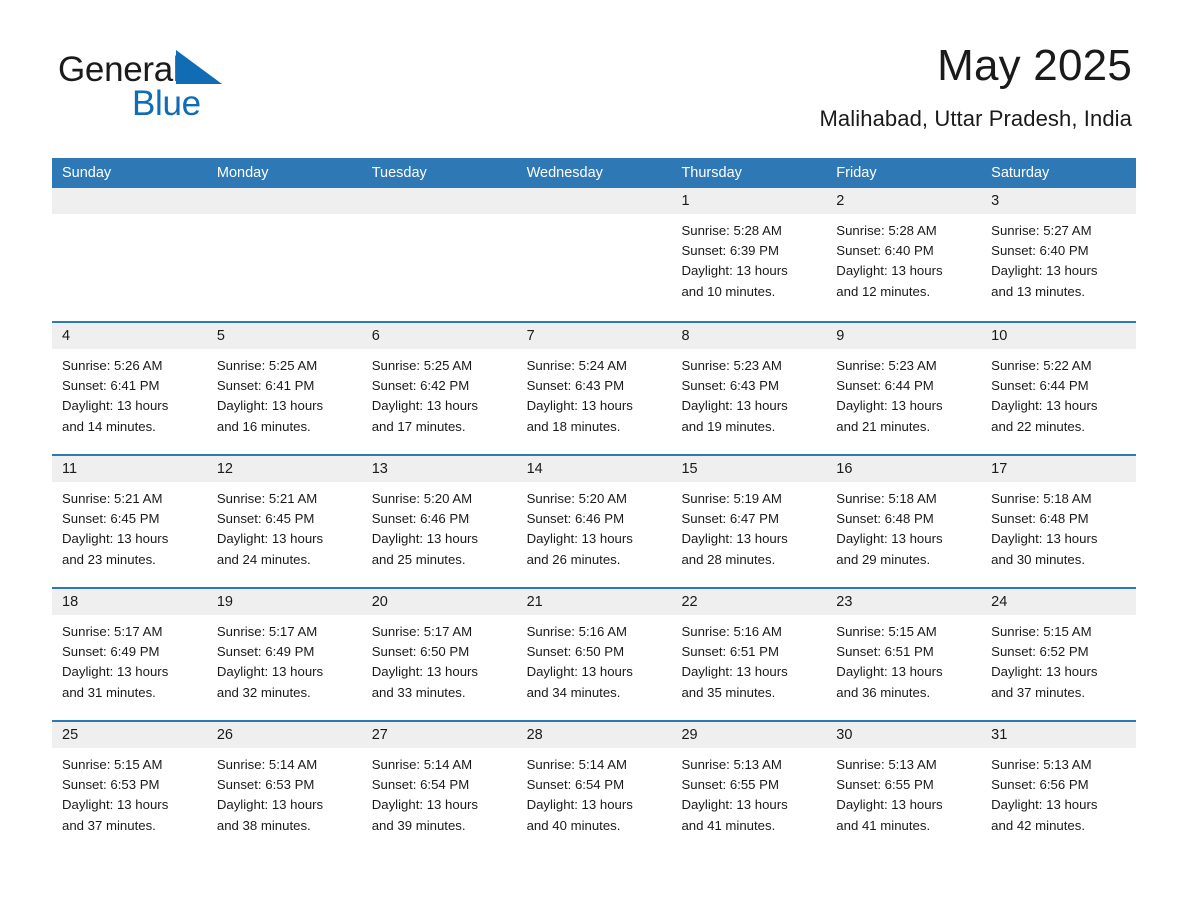 This screenshot has height=918, width=1188. Describe the element at coordinates (577, 365) in the screenshot. I see `sunrise-text: Sunrise: 5:24 AM` at that location.